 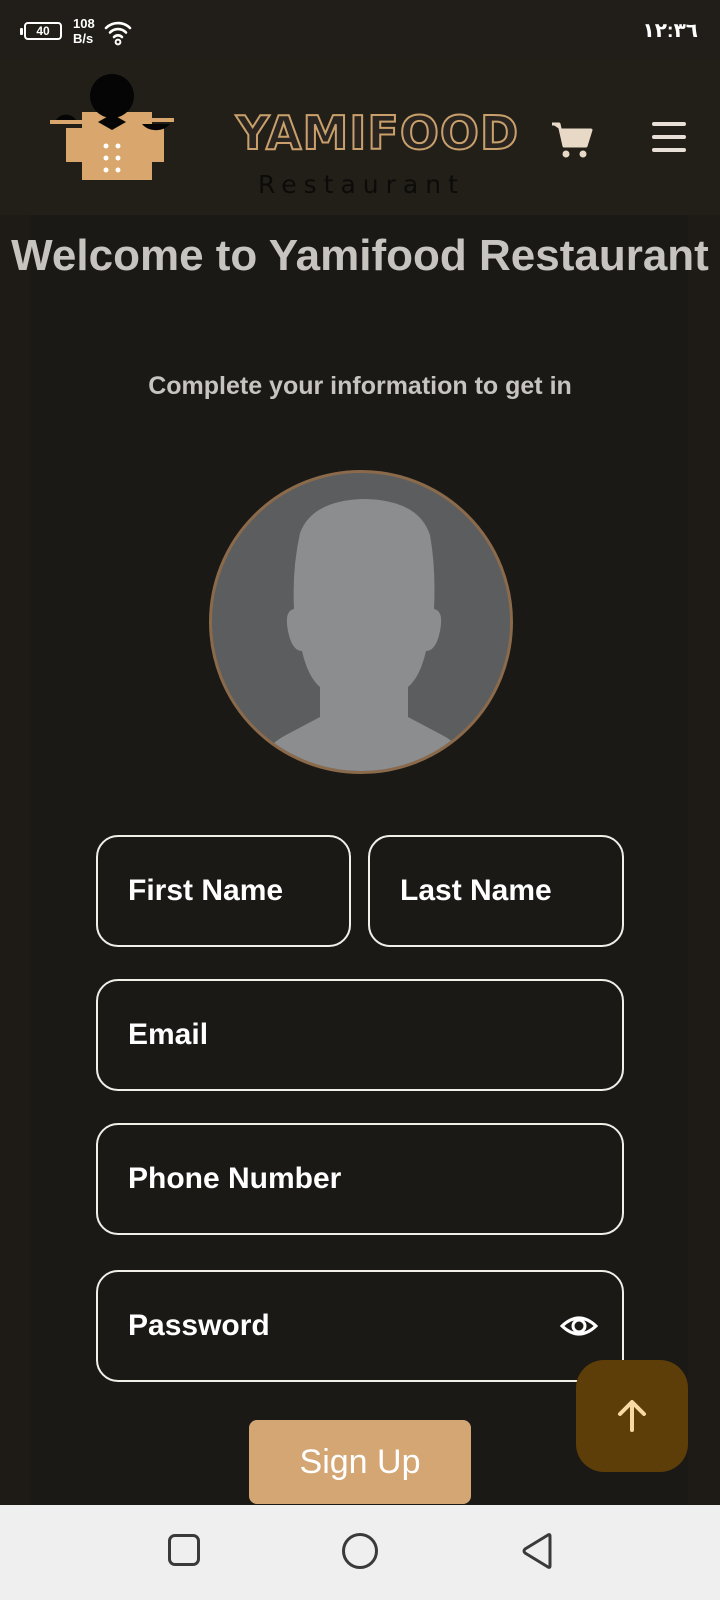 I want to click on email-input, so click(x=360, y=1035).